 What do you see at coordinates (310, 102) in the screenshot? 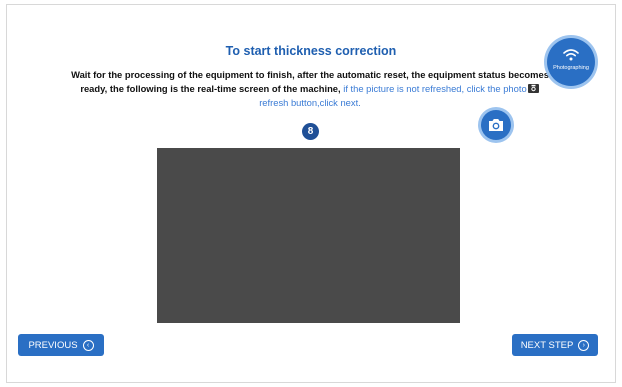
I see `instructions-highlight-end: refresh button,click next.` at bounding box center [310, 102].